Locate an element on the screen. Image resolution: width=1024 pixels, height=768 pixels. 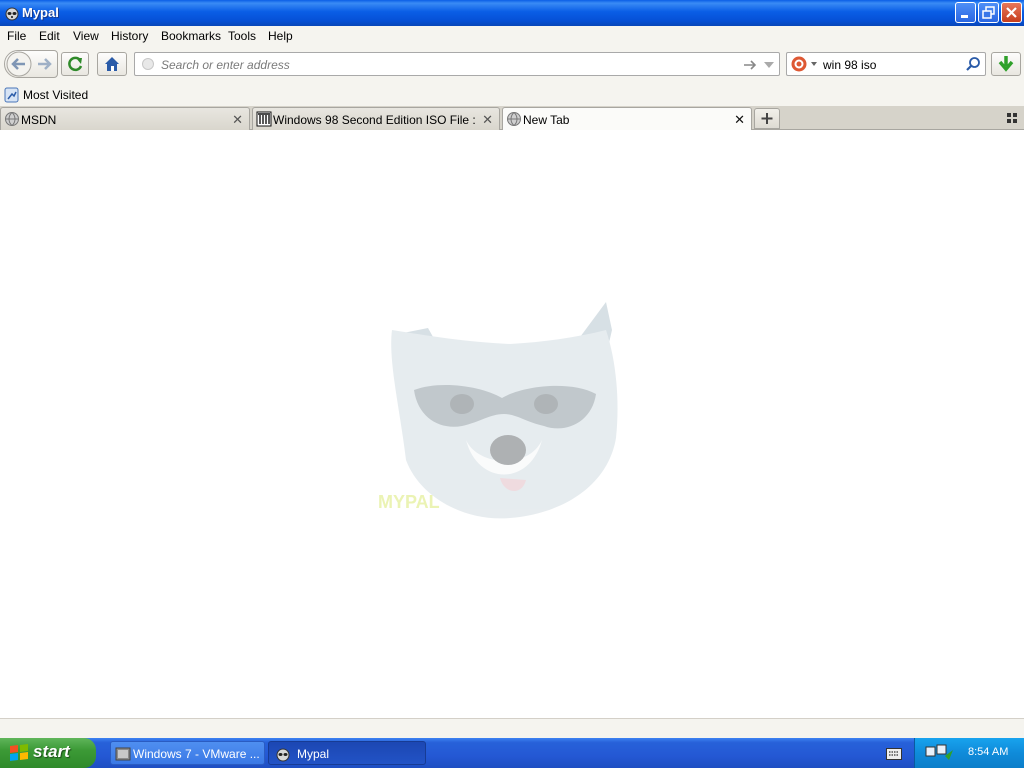
downloads-button is located at coordinates (1006, 64).